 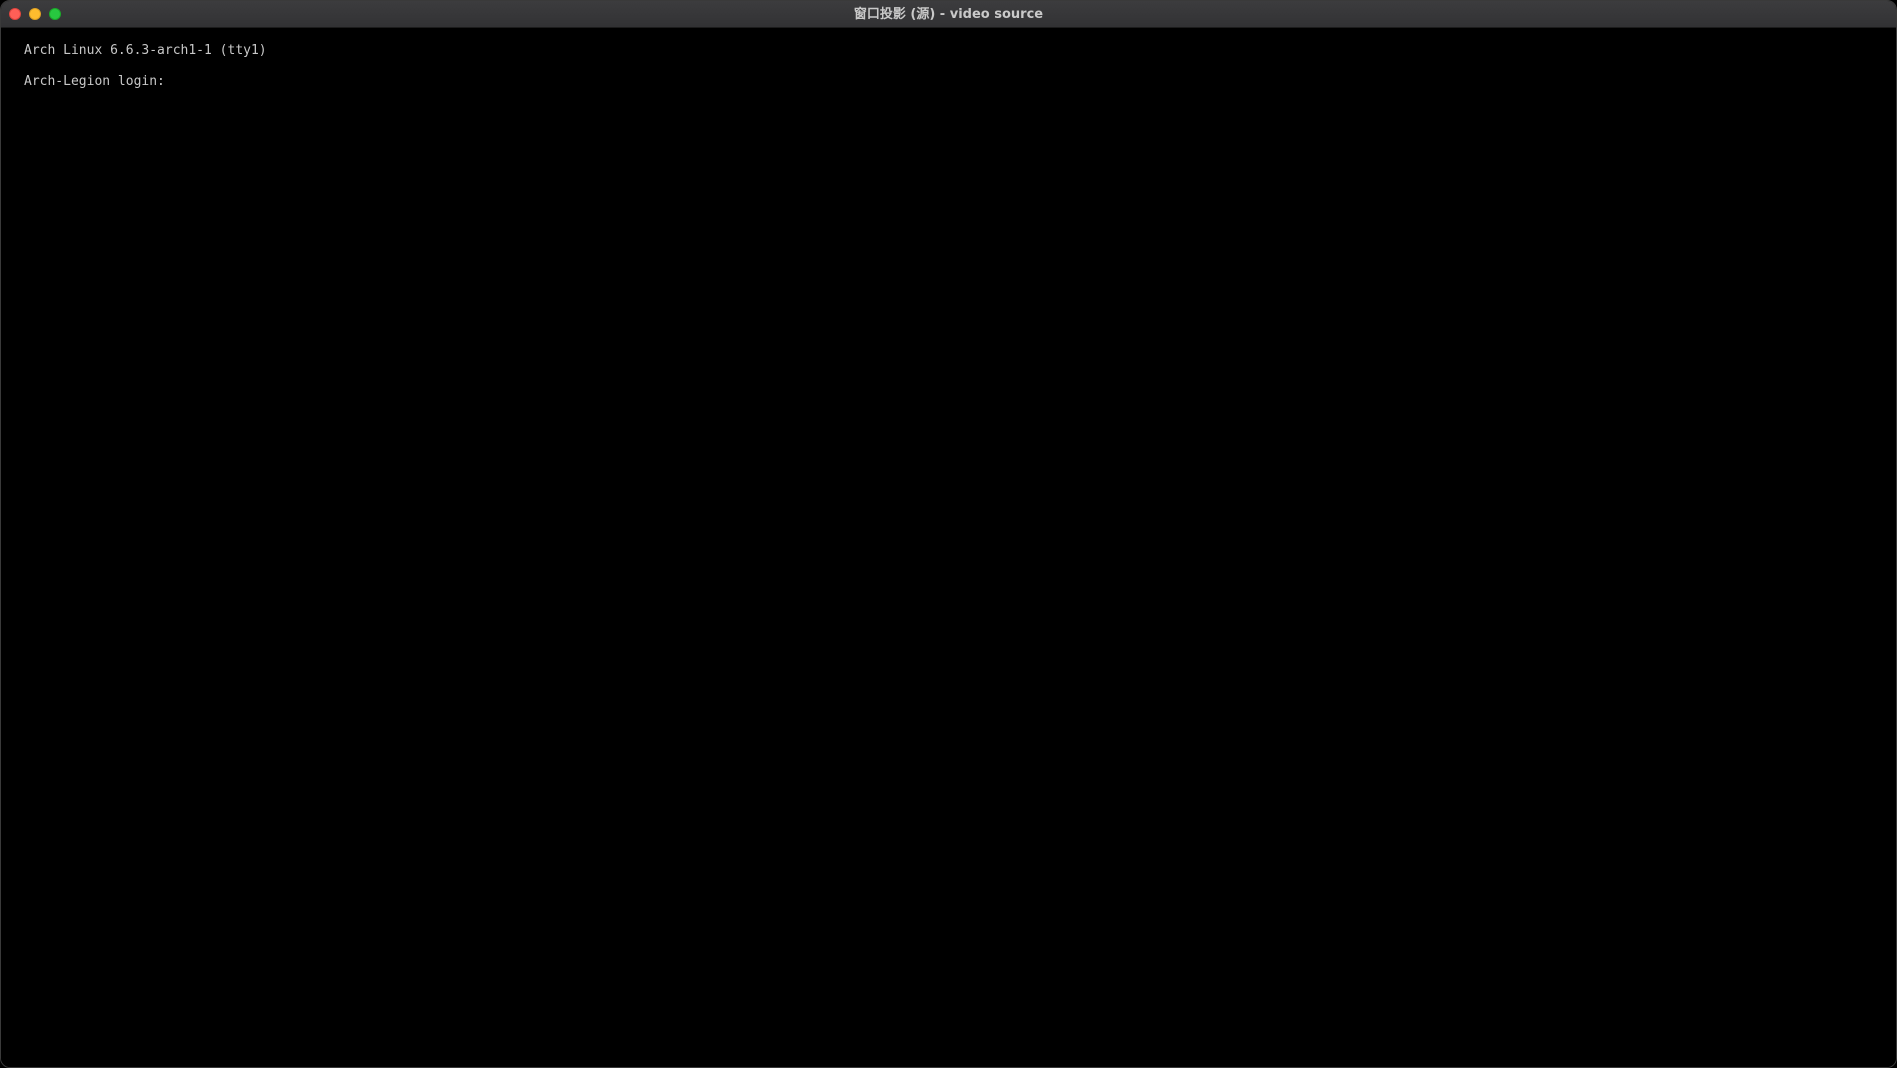 I want to click on login-input, so click(x=322, y=82).